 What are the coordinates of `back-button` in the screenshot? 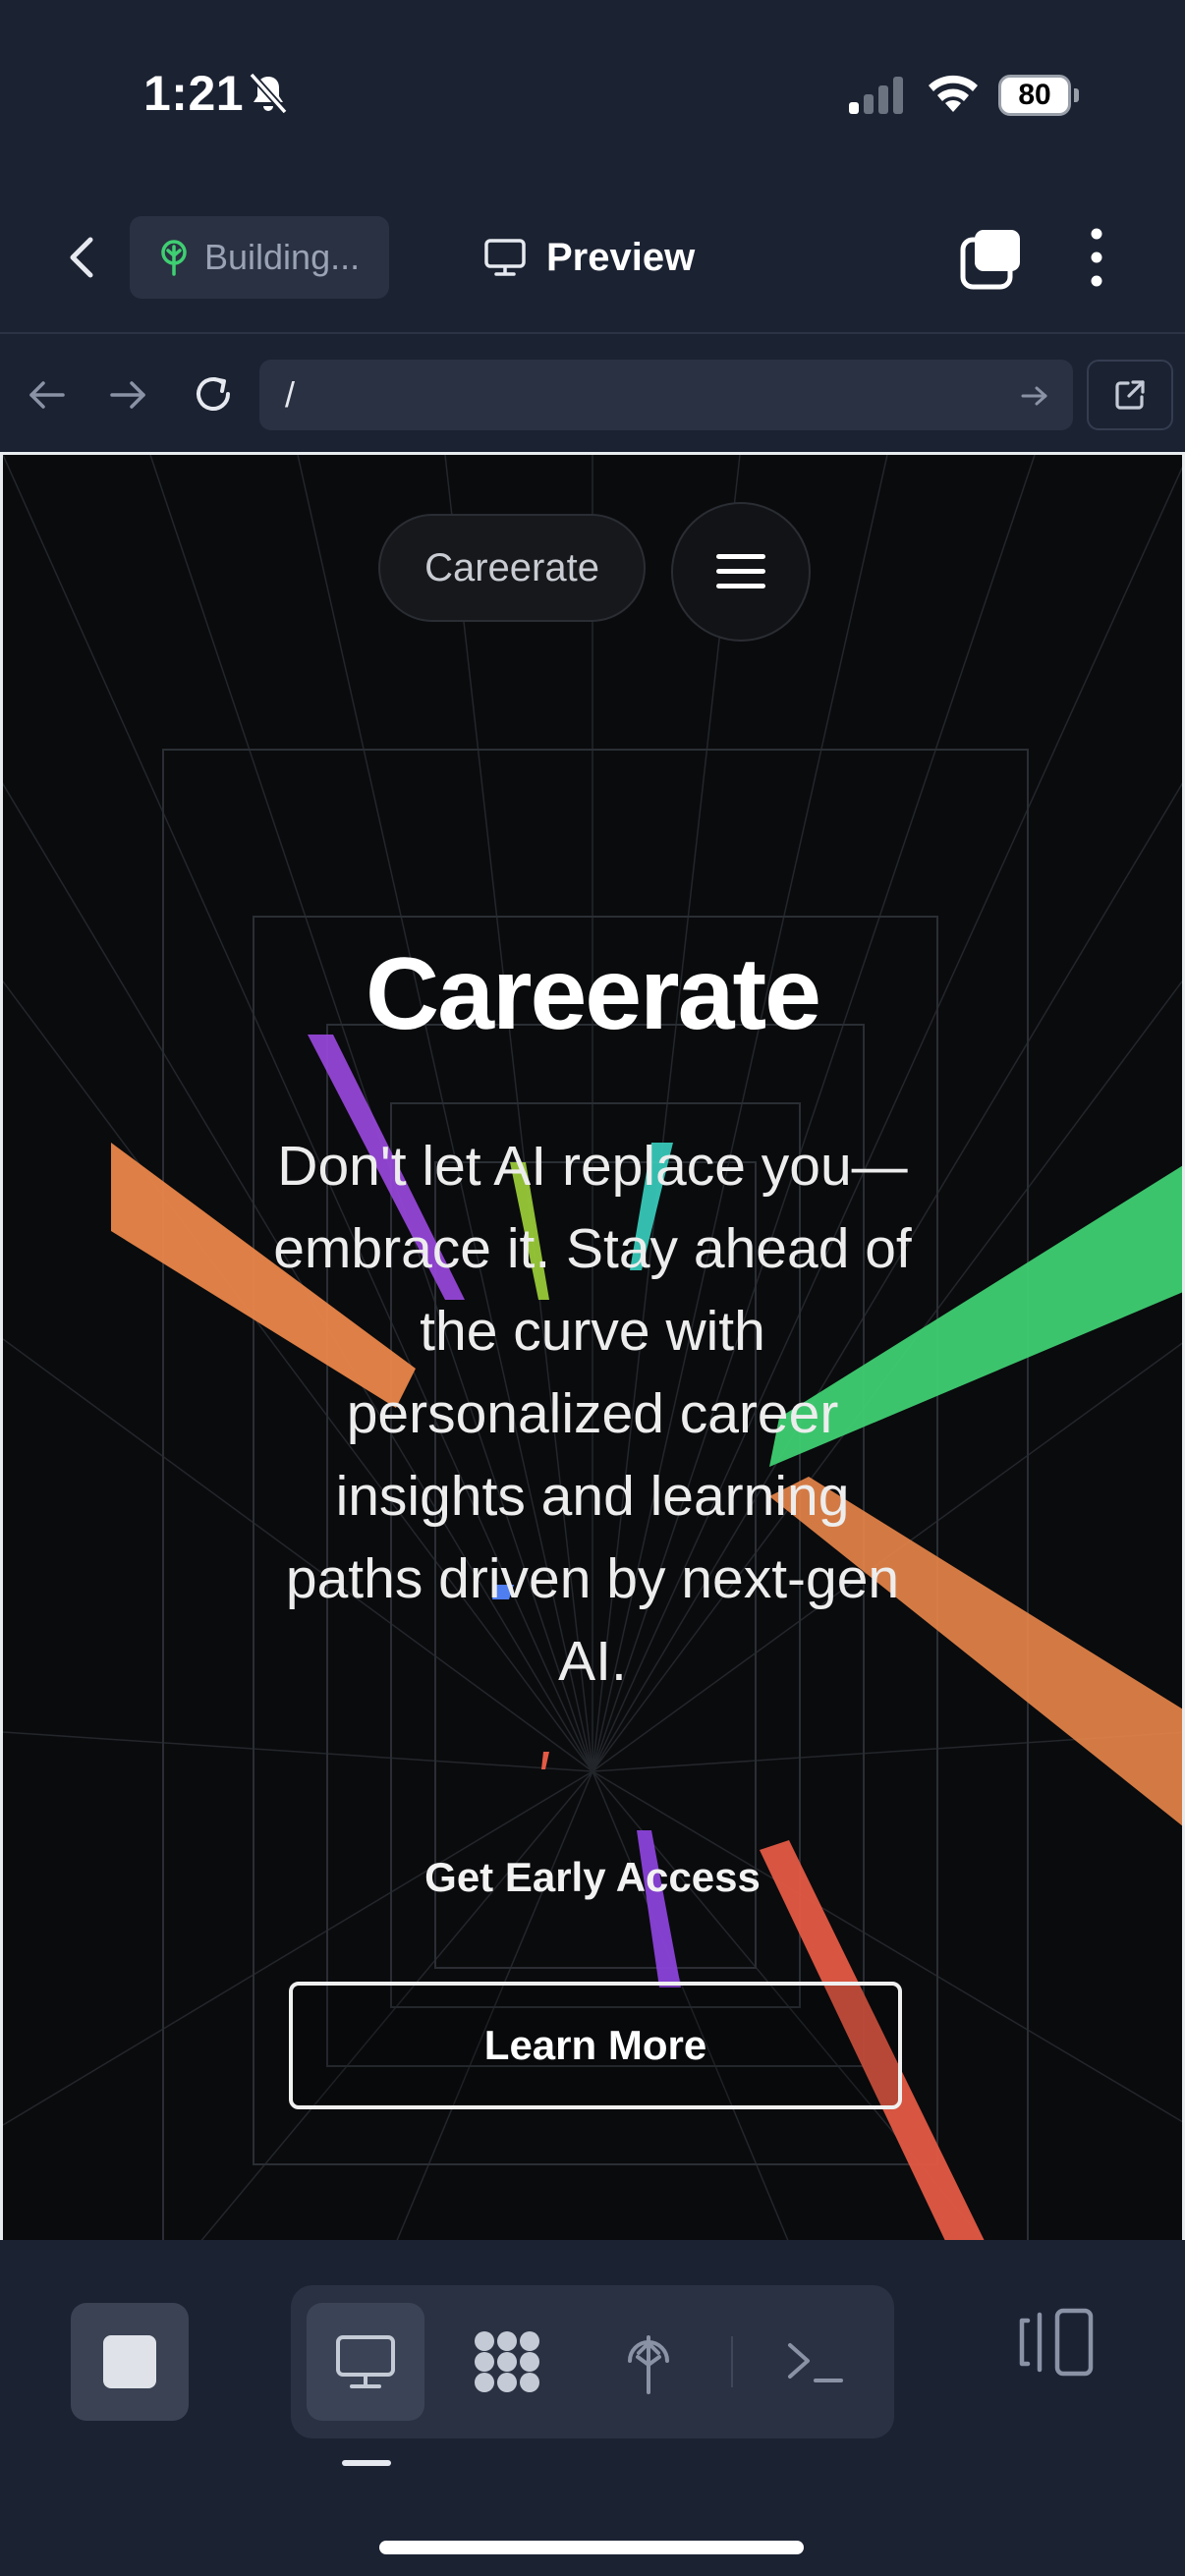 It's located at (83, 257).